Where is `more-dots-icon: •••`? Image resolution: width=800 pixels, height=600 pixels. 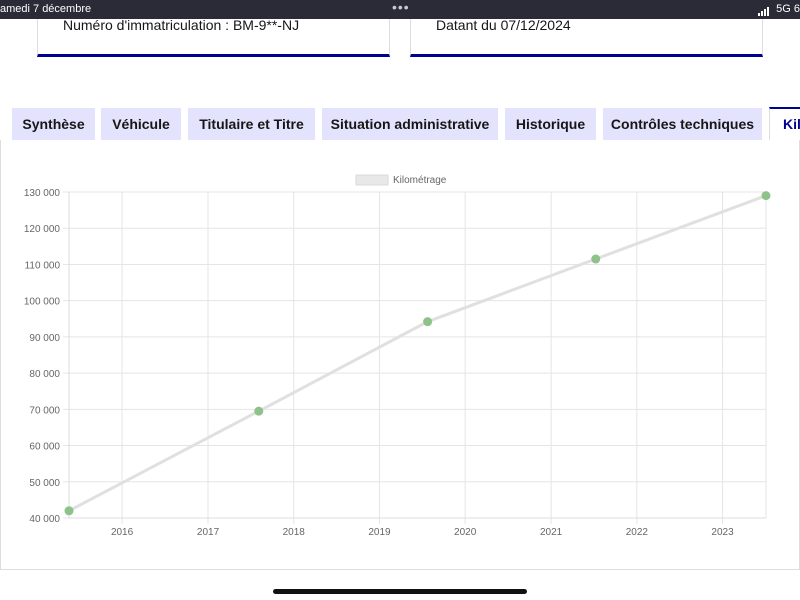
more-dots-icon: ••• is located at coordinates (401, 7).